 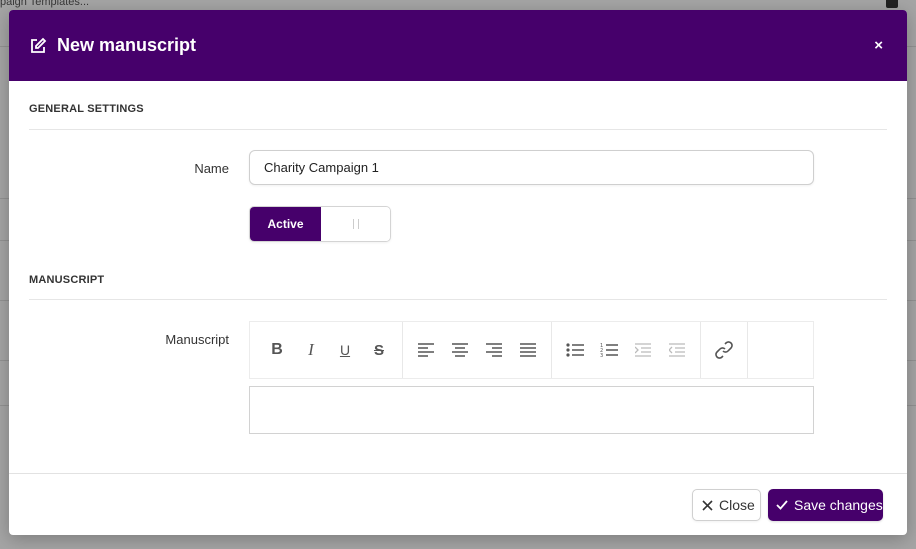 What do you see at coordinates (277, 350) in the screenshot?
I see `bold-button: B` at bounding box center [277, 350].